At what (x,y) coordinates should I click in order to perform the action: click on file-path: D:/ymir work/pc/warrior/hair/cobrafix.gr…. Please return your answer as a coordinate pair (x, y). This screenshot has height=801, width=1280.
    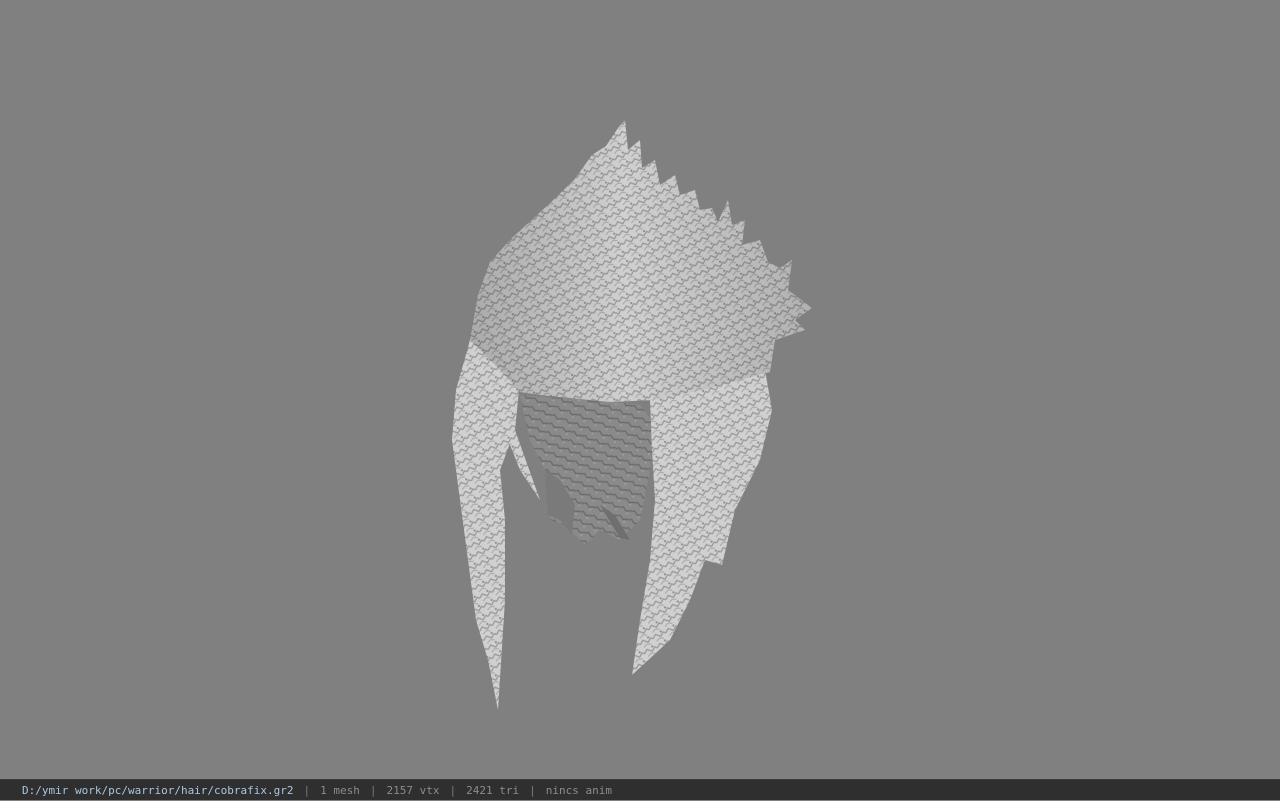
    Looking at the image, I should click on (158, 790).